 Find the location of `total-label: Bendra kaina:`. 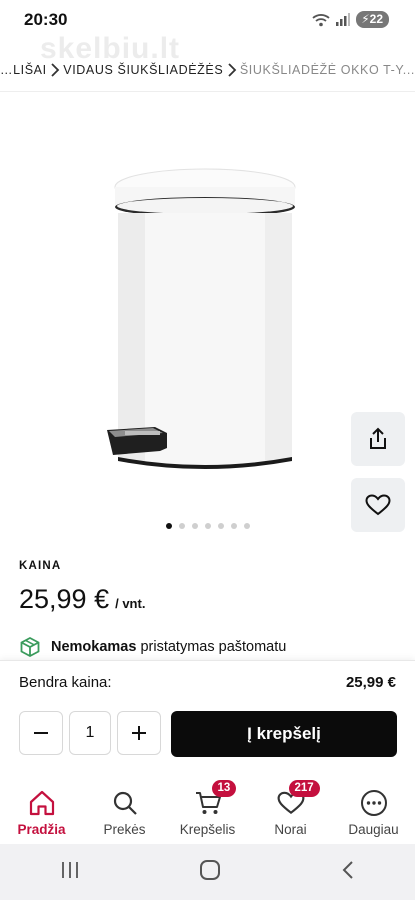

total-label: Bendra kaina: is located at coordinates (65, 682).